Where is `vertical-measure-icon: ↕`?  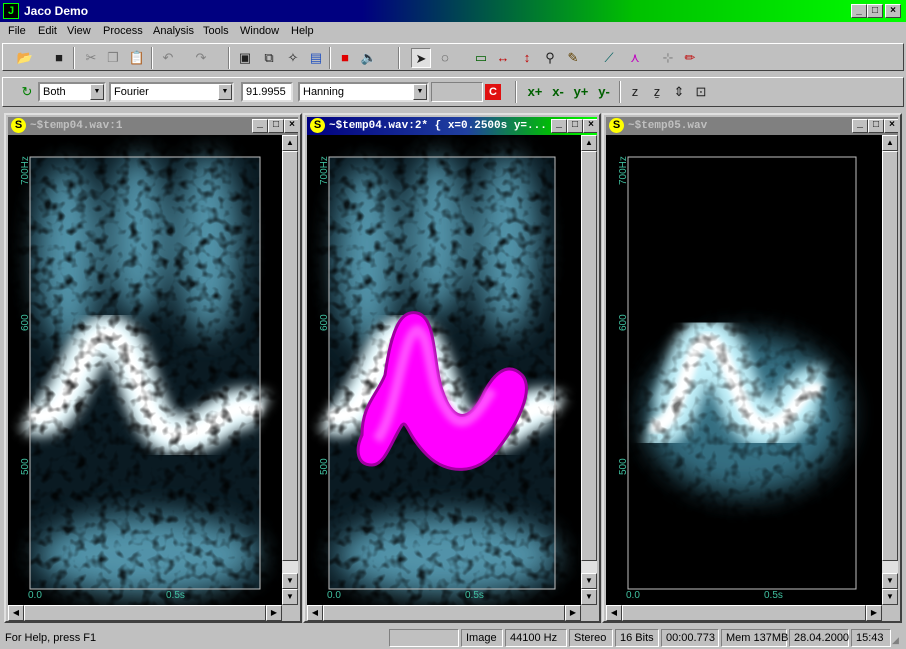 vertical-measure-icon: ↕ is located at coordinates (527, 58).